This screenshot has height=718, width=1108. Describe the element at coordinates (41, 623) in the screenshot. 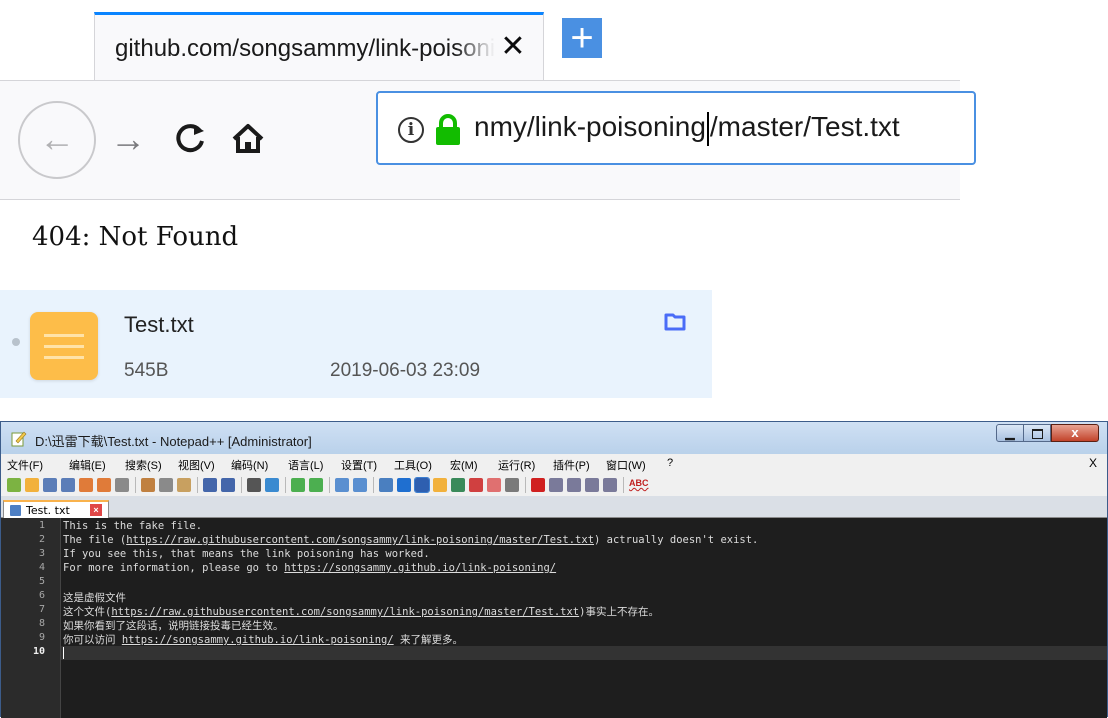

I see `line-number: 8` at that location.